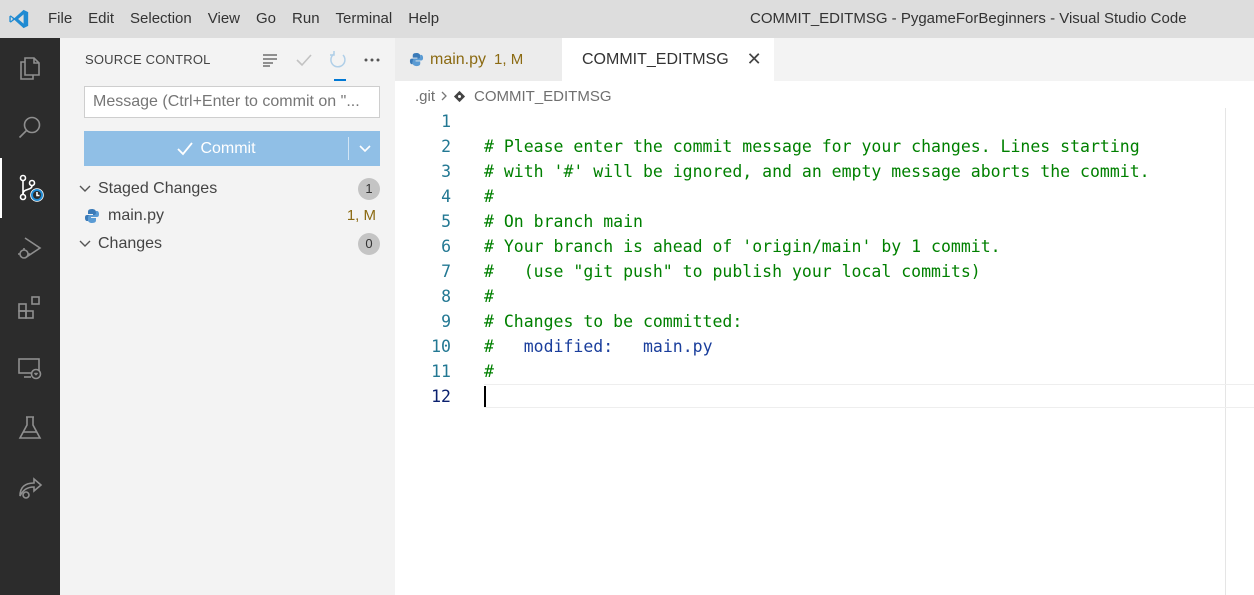  What do you see at coordinates (563, 221) in the screenshot?
I see `line-text: # On branch main` at bounding box center [563, 221].